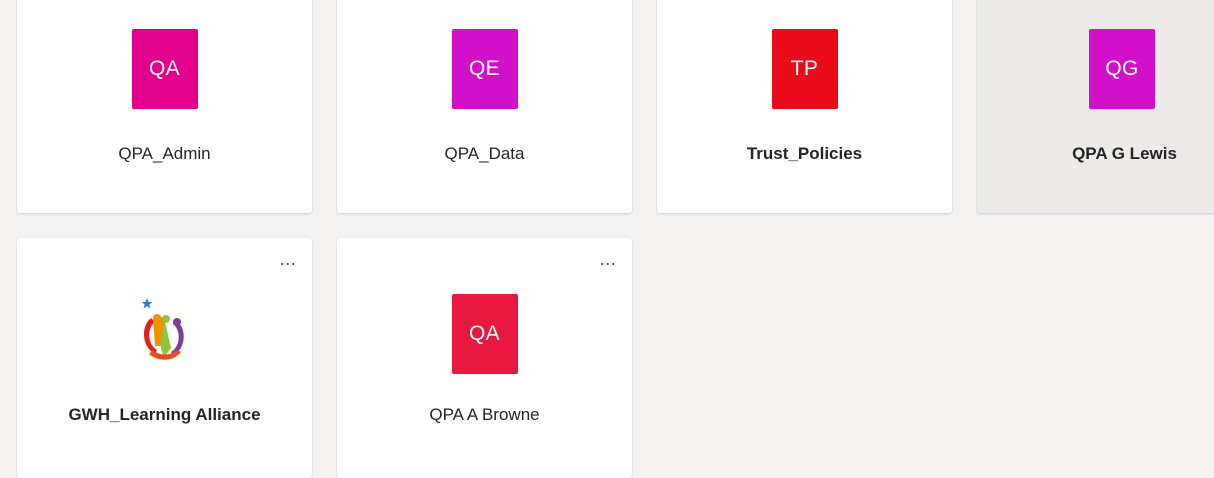  I want to click on team-card-trust-policies: TP Trust_Policies, so click(804, 106).